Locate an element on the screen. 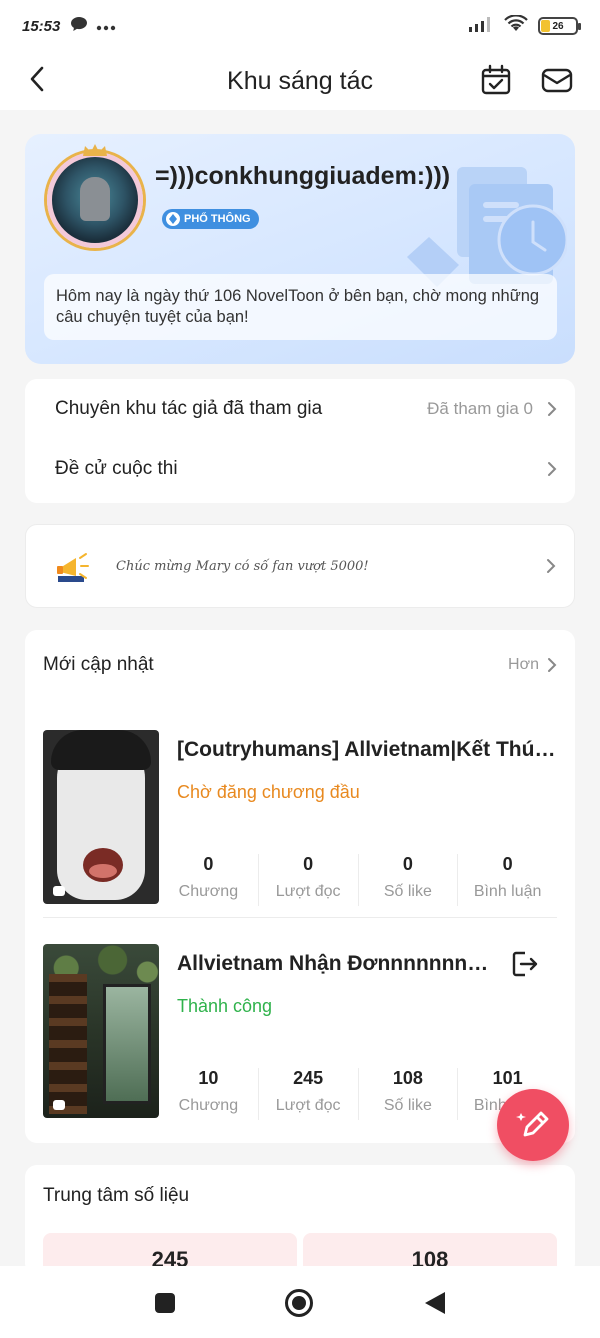 This screenshot has width=600, height=1338. avatar is located at coordinates (95, 196).